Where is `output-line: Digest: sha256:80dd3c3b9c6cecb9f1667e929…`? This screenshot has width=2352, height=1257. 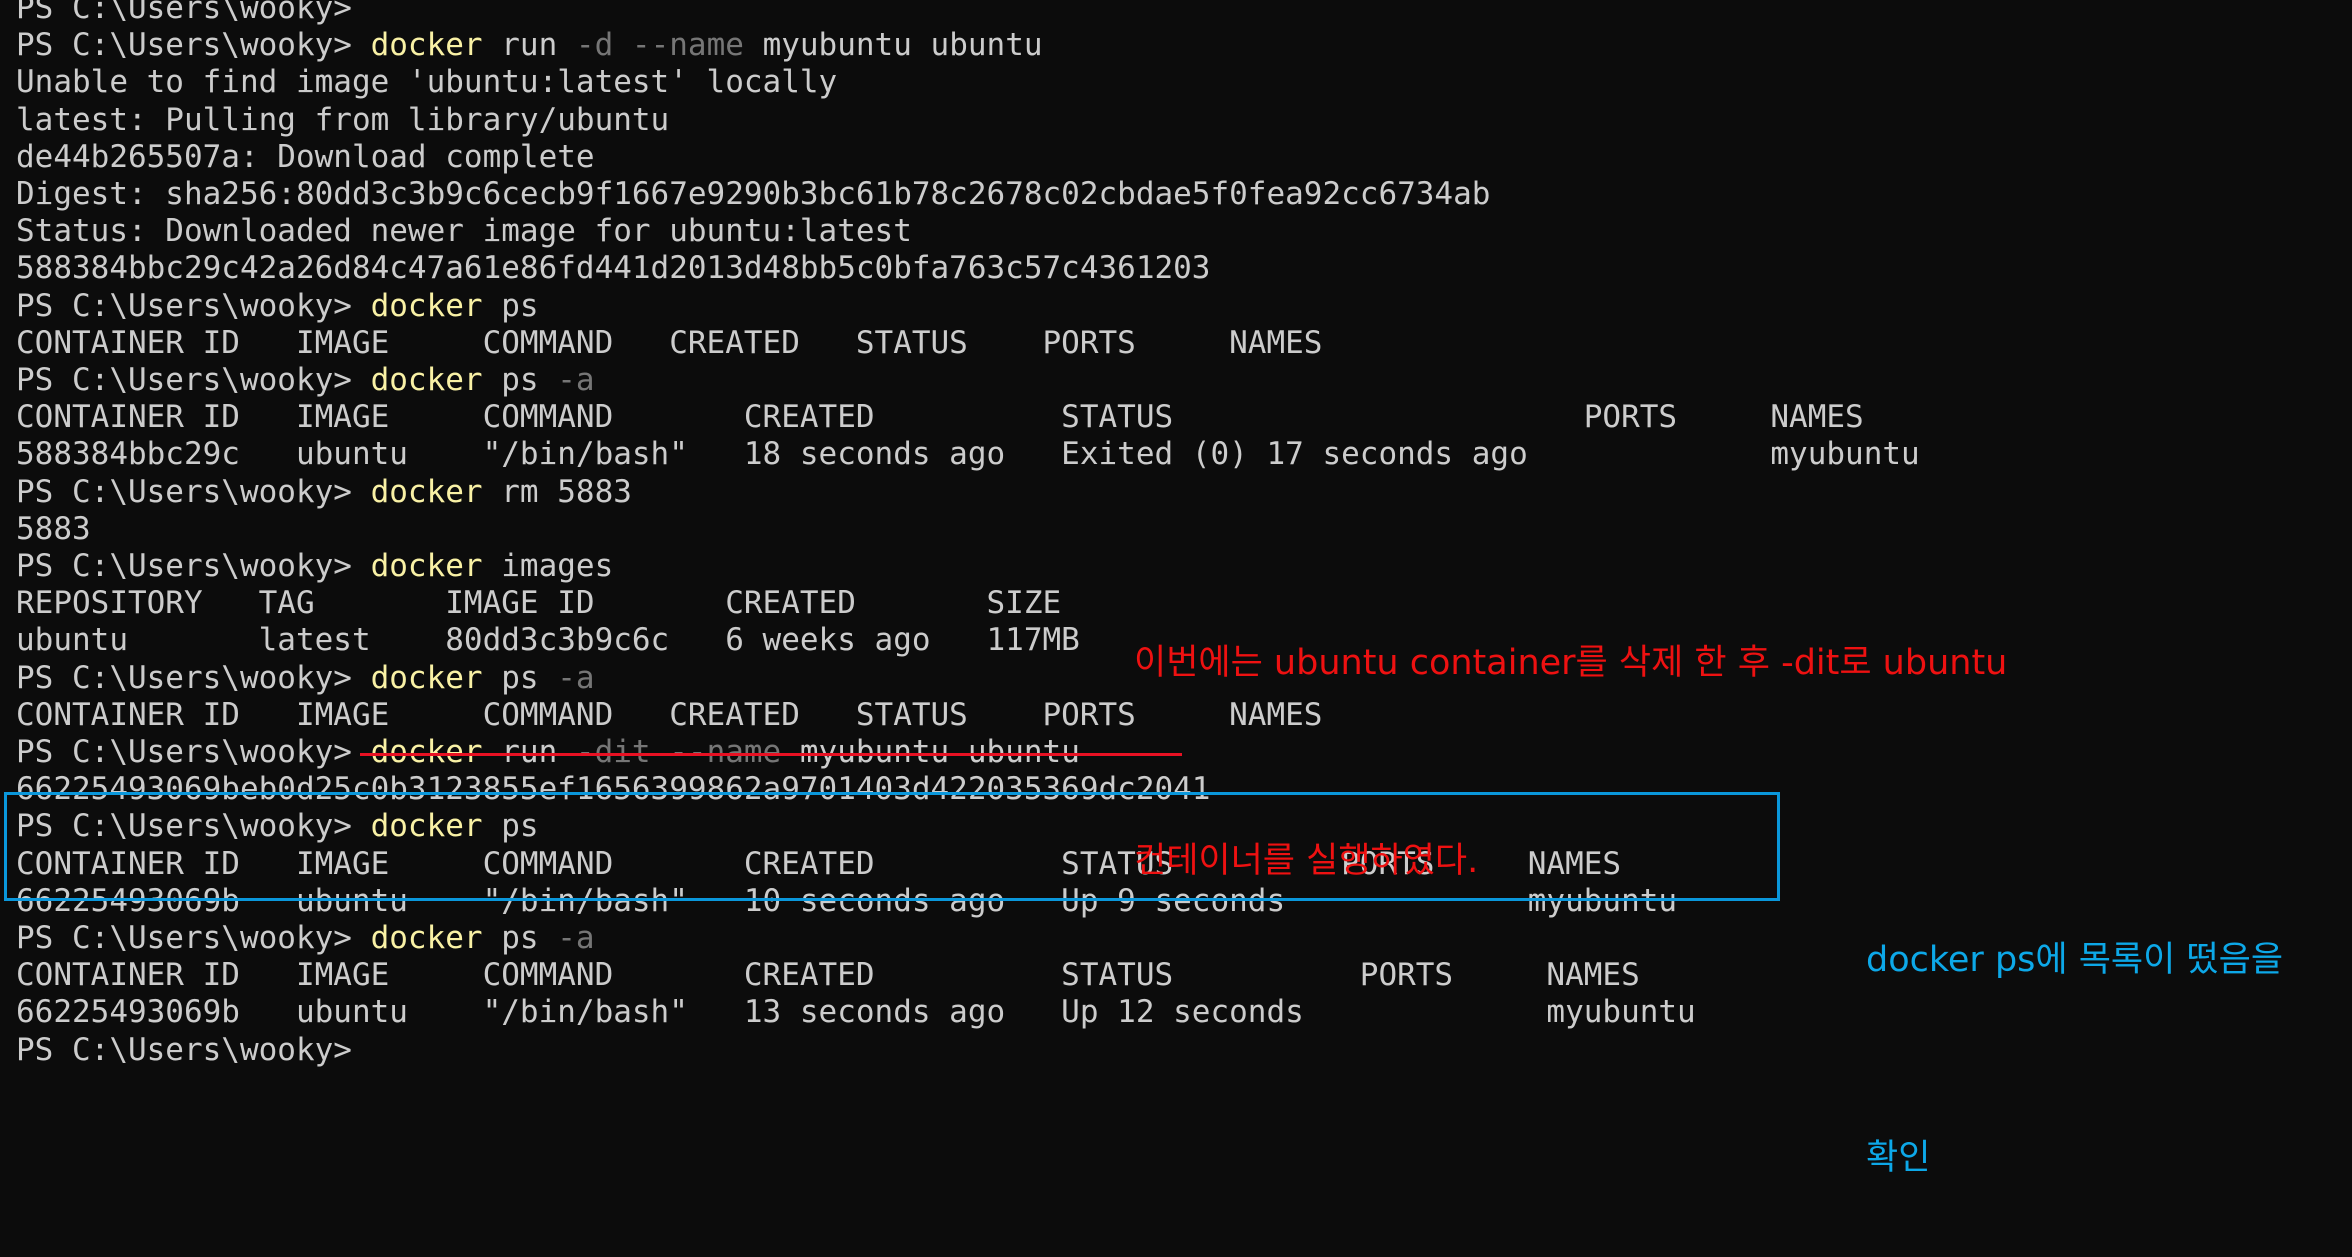
output-line: Digest: sha256:80dd3c3b9c6cecb9f1667e929… is located at coordinates (753, 194).